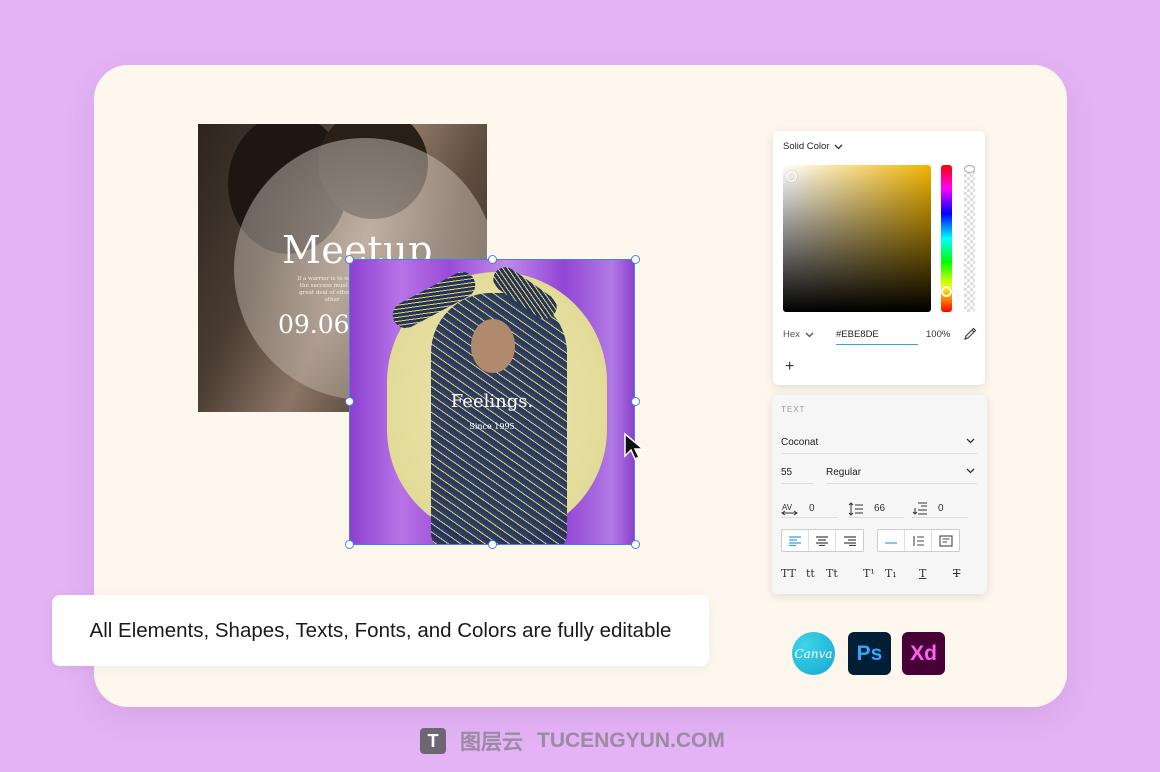 The width and height of the screenshot is (1160, 772). I want to click on titlecase-button: Tt, so click(832, 573).